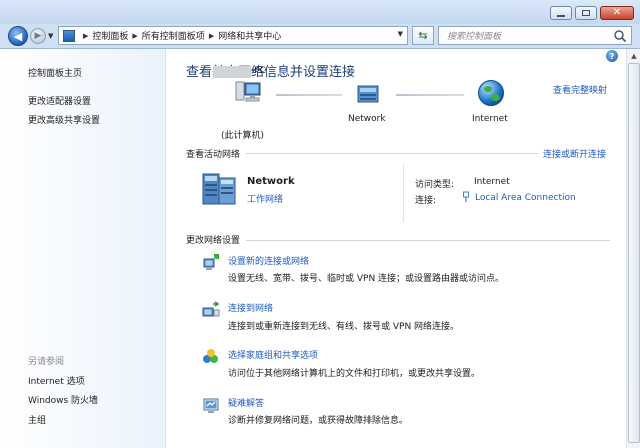 This screenshot has width=640, height=448. Describe the element at coordinates (46, 362) in the screenshot. I see `see-also-label: 另请参阅` at that location.